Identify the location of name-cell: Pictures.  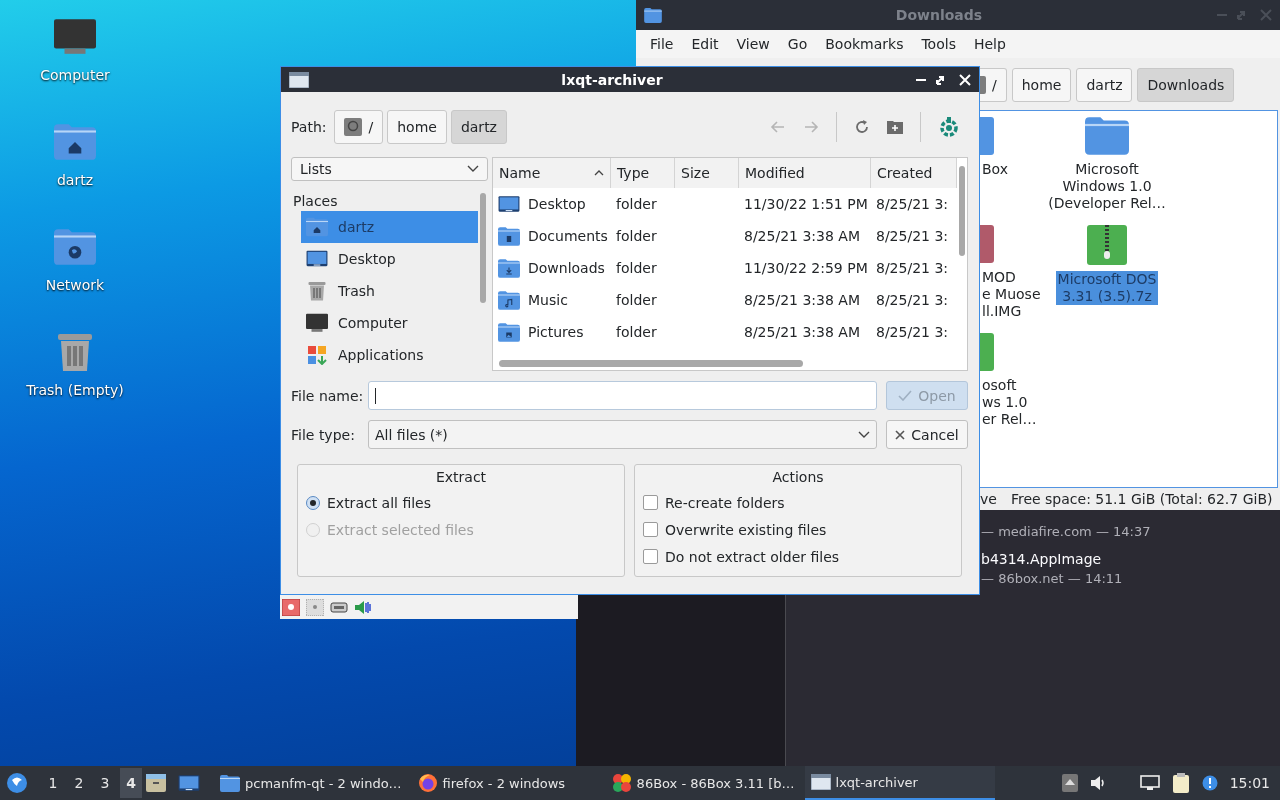
(552, 332).